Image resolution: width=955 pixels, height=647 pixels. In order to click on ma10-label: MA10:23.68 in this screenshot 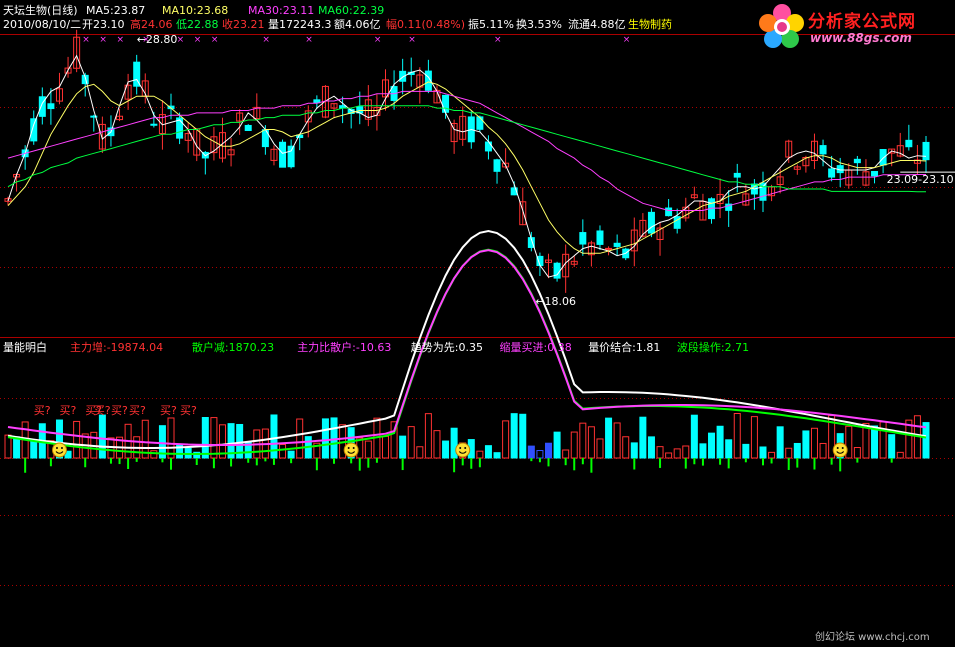, I will do `click(195, 10)`.